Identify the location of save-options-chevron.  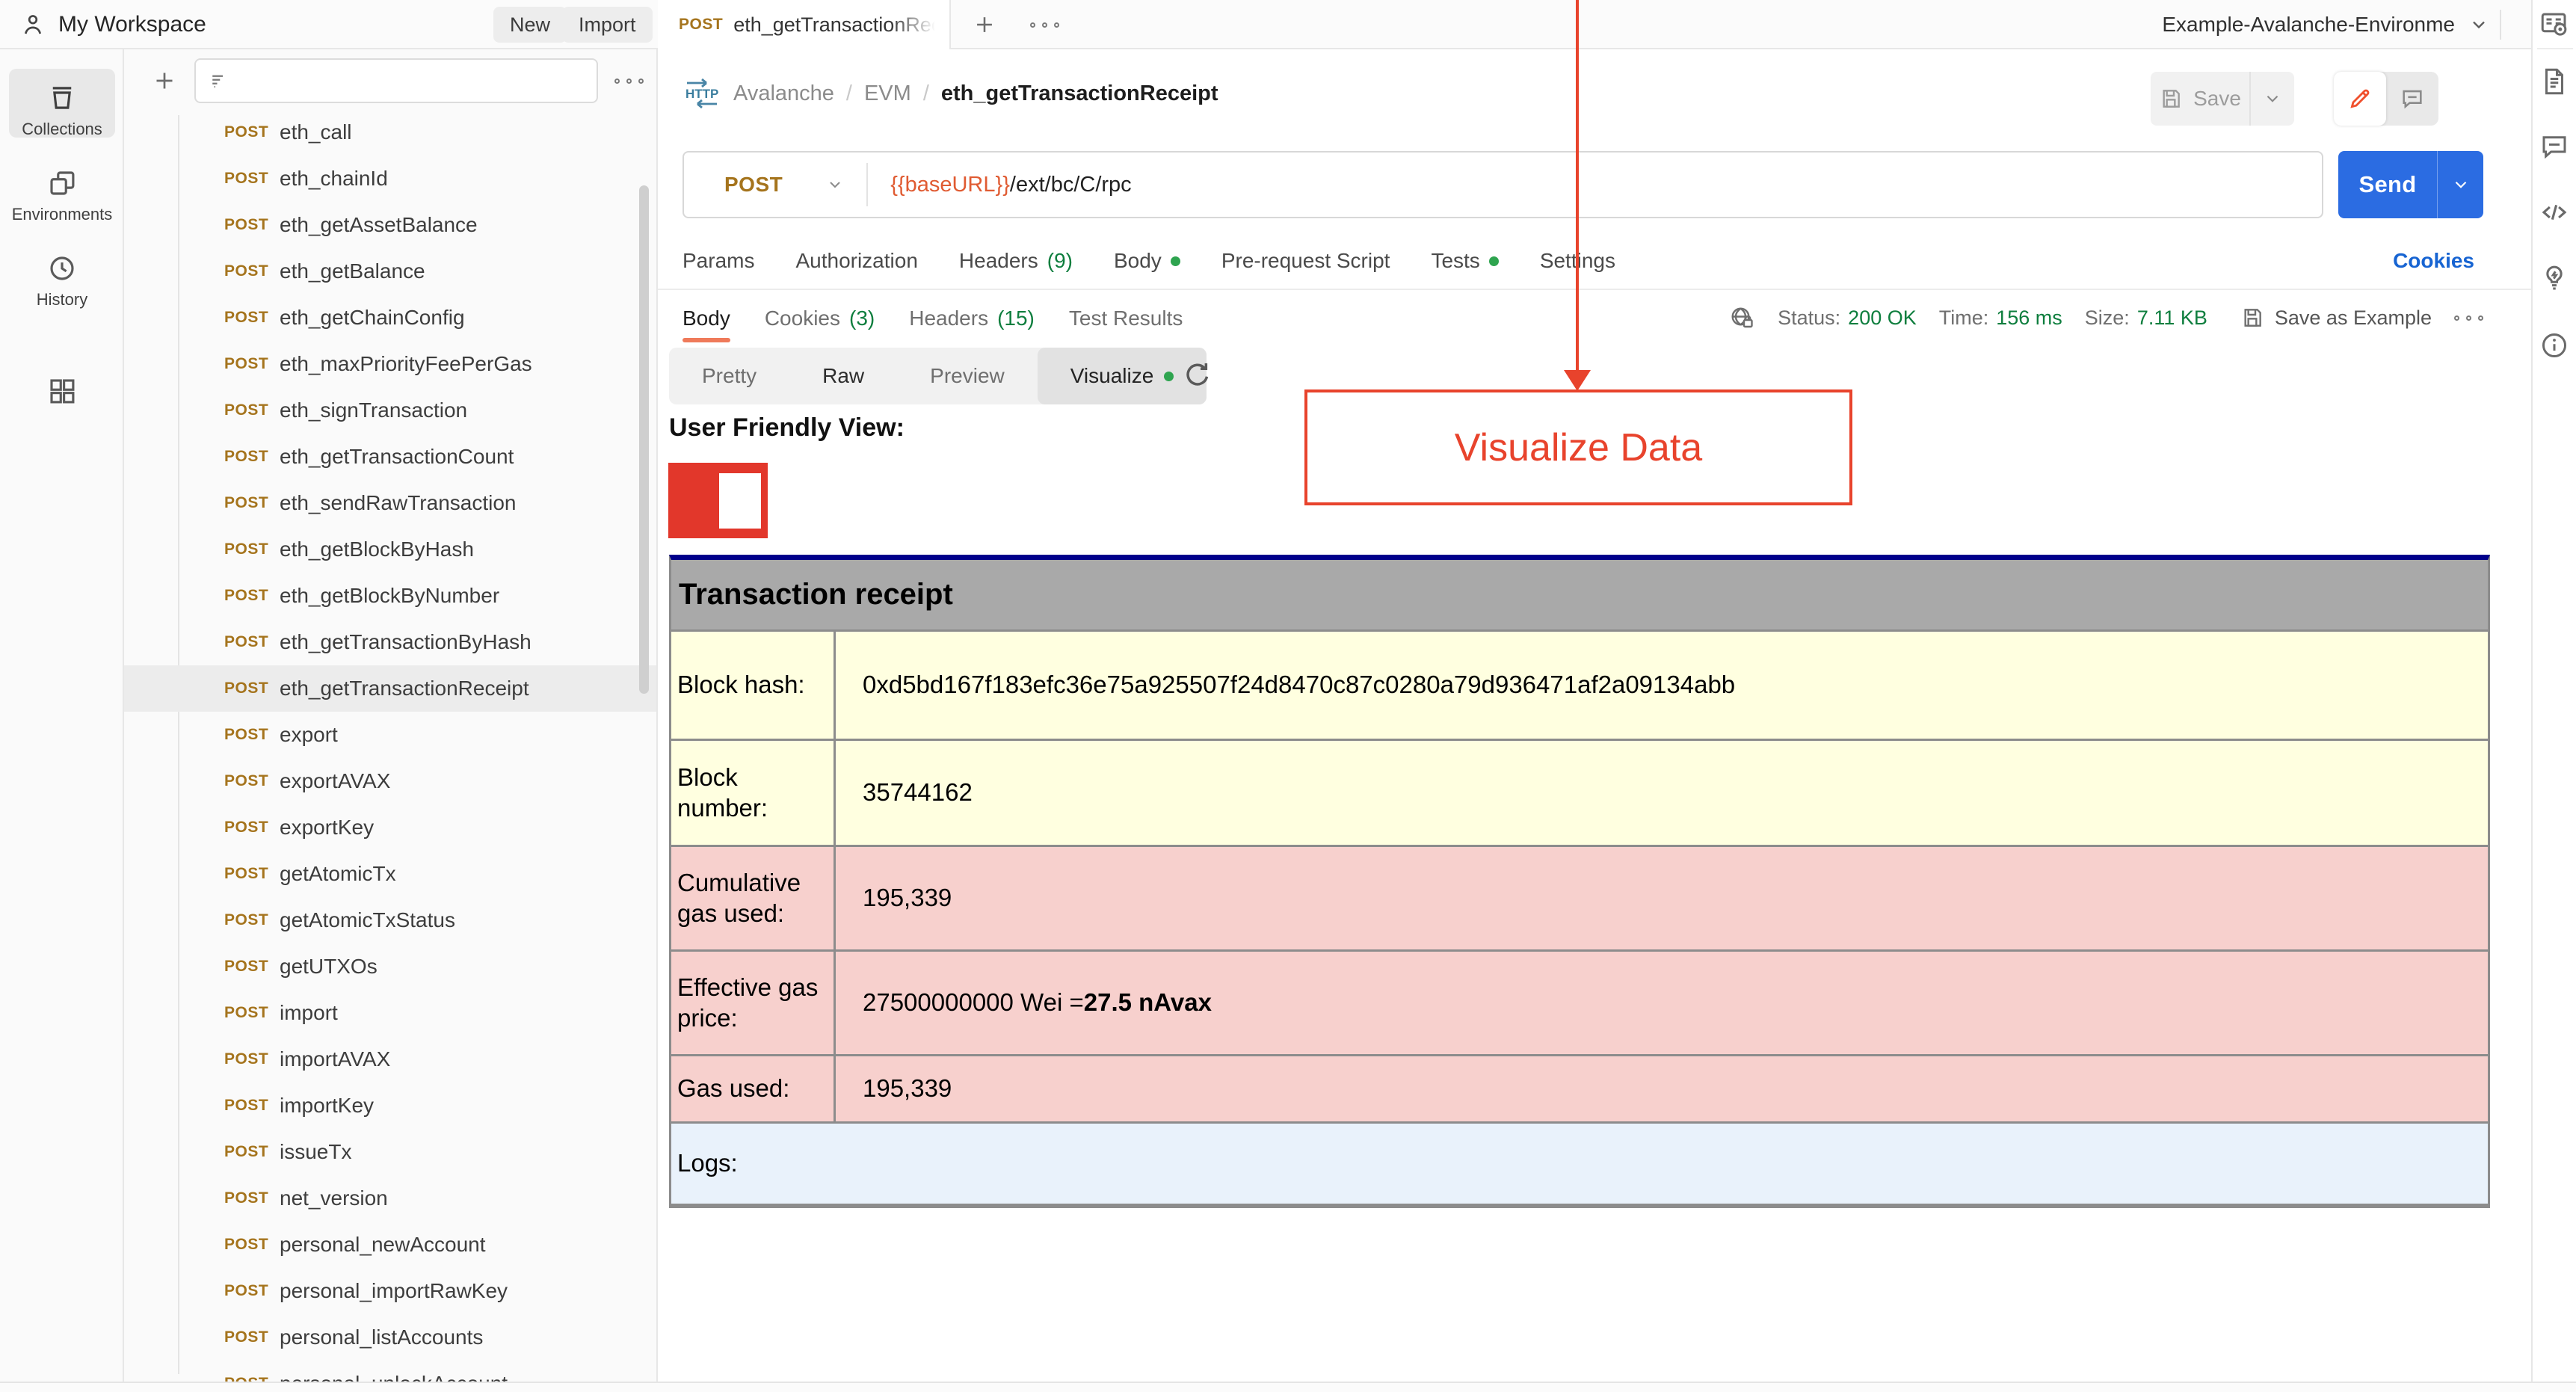
(2271, 99).